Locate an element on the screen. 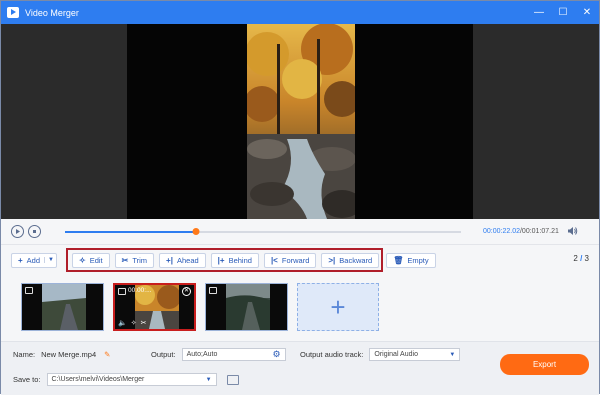 The image size is (600, 395). edit-button: ✧ Edit is located at coordinates (90, 260).